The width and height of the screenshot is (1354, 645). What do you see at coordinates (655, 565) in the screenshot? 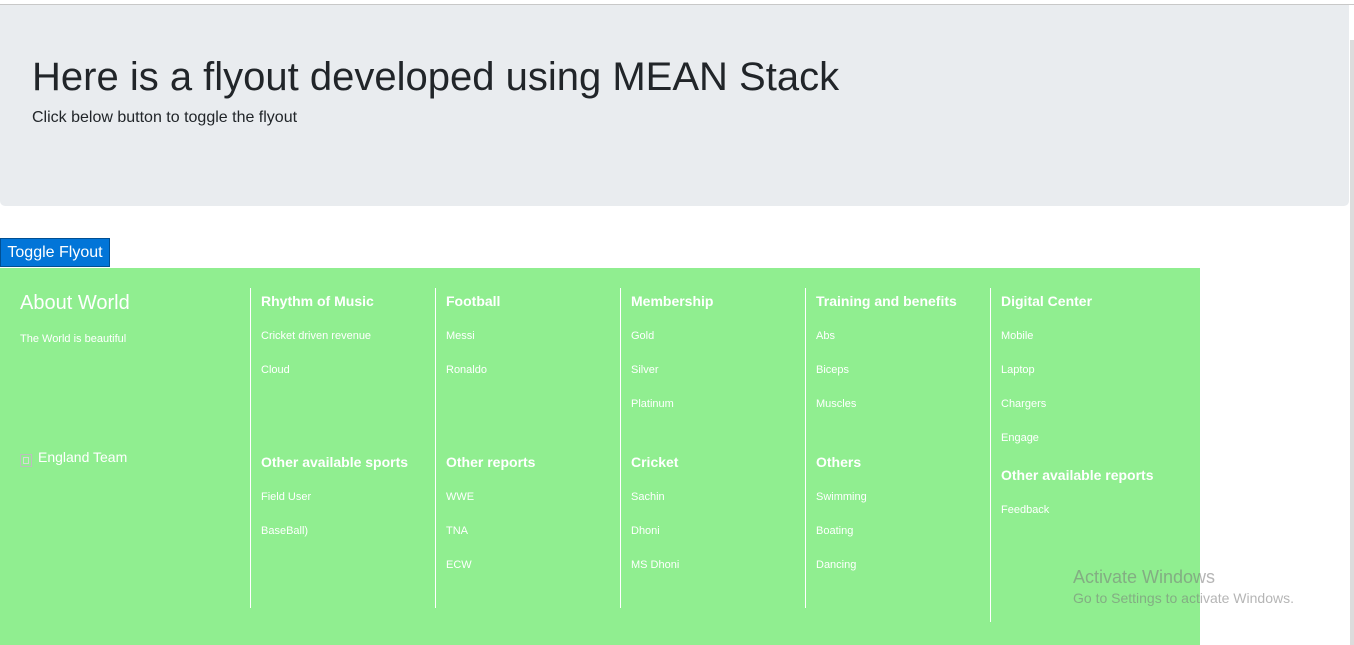
I see `menu-item: MS Dhoni` at bounding box center [655, 565].